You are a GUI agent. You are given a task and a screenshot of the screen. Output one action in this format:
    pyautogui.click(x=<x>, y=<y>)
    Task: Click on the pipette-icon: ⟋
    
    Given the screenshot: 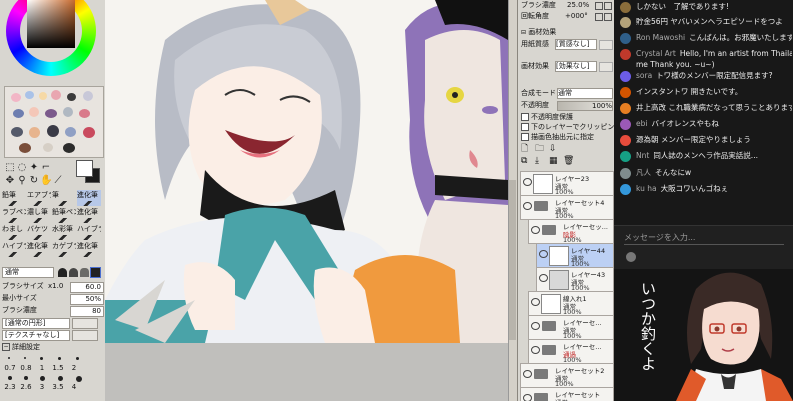 What is the action you would take?
    pyautogui.click(x=58, y=181)
    